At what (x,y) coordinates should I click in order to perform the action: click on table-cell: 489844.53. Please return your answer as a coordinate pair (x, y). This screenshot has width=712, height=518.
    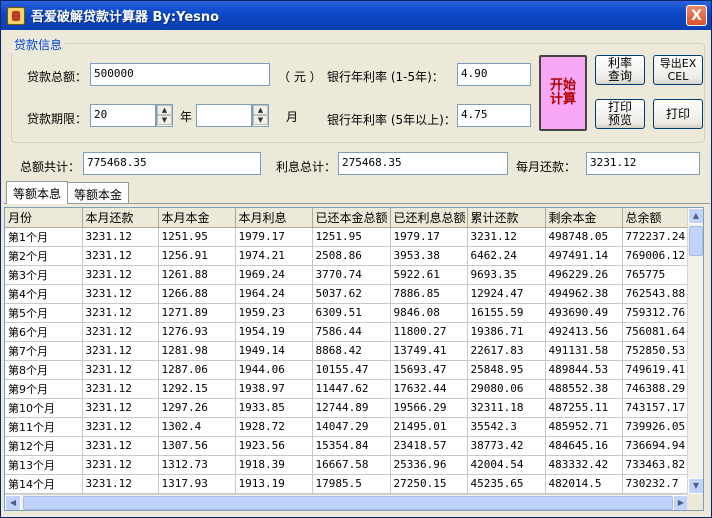
    Looking at the image, I should click on (584, 370).